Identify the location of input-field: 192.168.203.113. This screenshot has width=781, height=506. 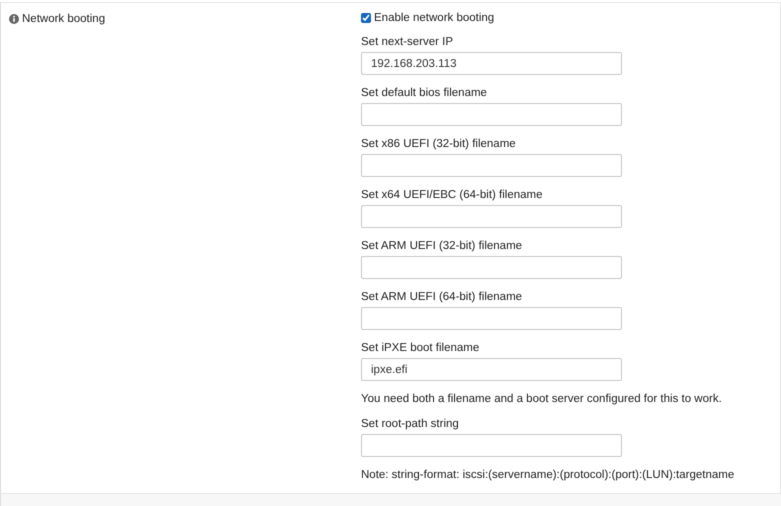
(491, 63).